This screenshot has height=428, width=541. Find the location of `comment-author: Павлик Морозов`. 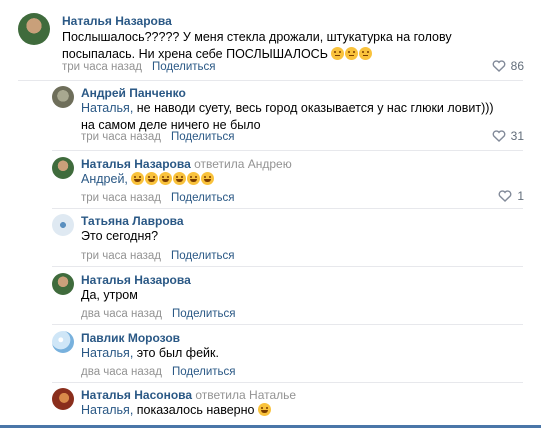

comment-author: Павлик Морозов is located at coordinates (130, 338).